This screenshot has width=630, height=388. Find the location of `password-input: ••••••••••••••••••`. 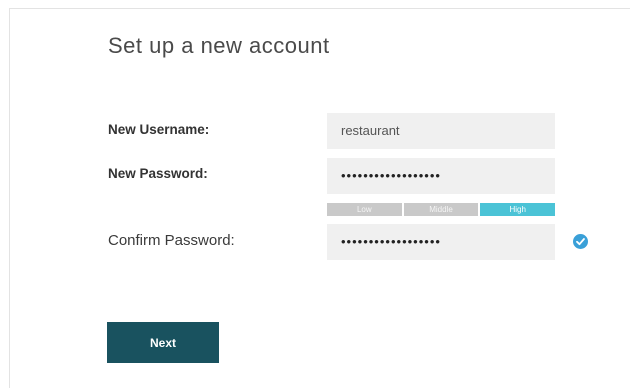

password-input: •••••••••••••••••• is located at coordinates (441, 176).